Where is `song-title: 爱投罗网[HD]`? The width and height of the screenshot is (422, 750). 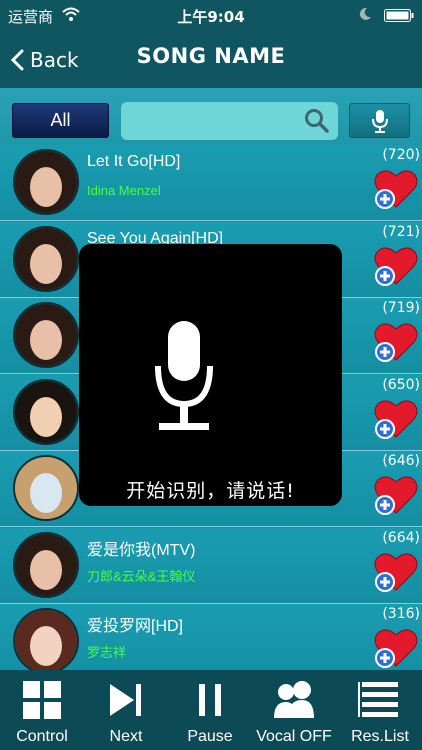 song-title: 爱投罗网[HD] is located at coordinates (135, 626).